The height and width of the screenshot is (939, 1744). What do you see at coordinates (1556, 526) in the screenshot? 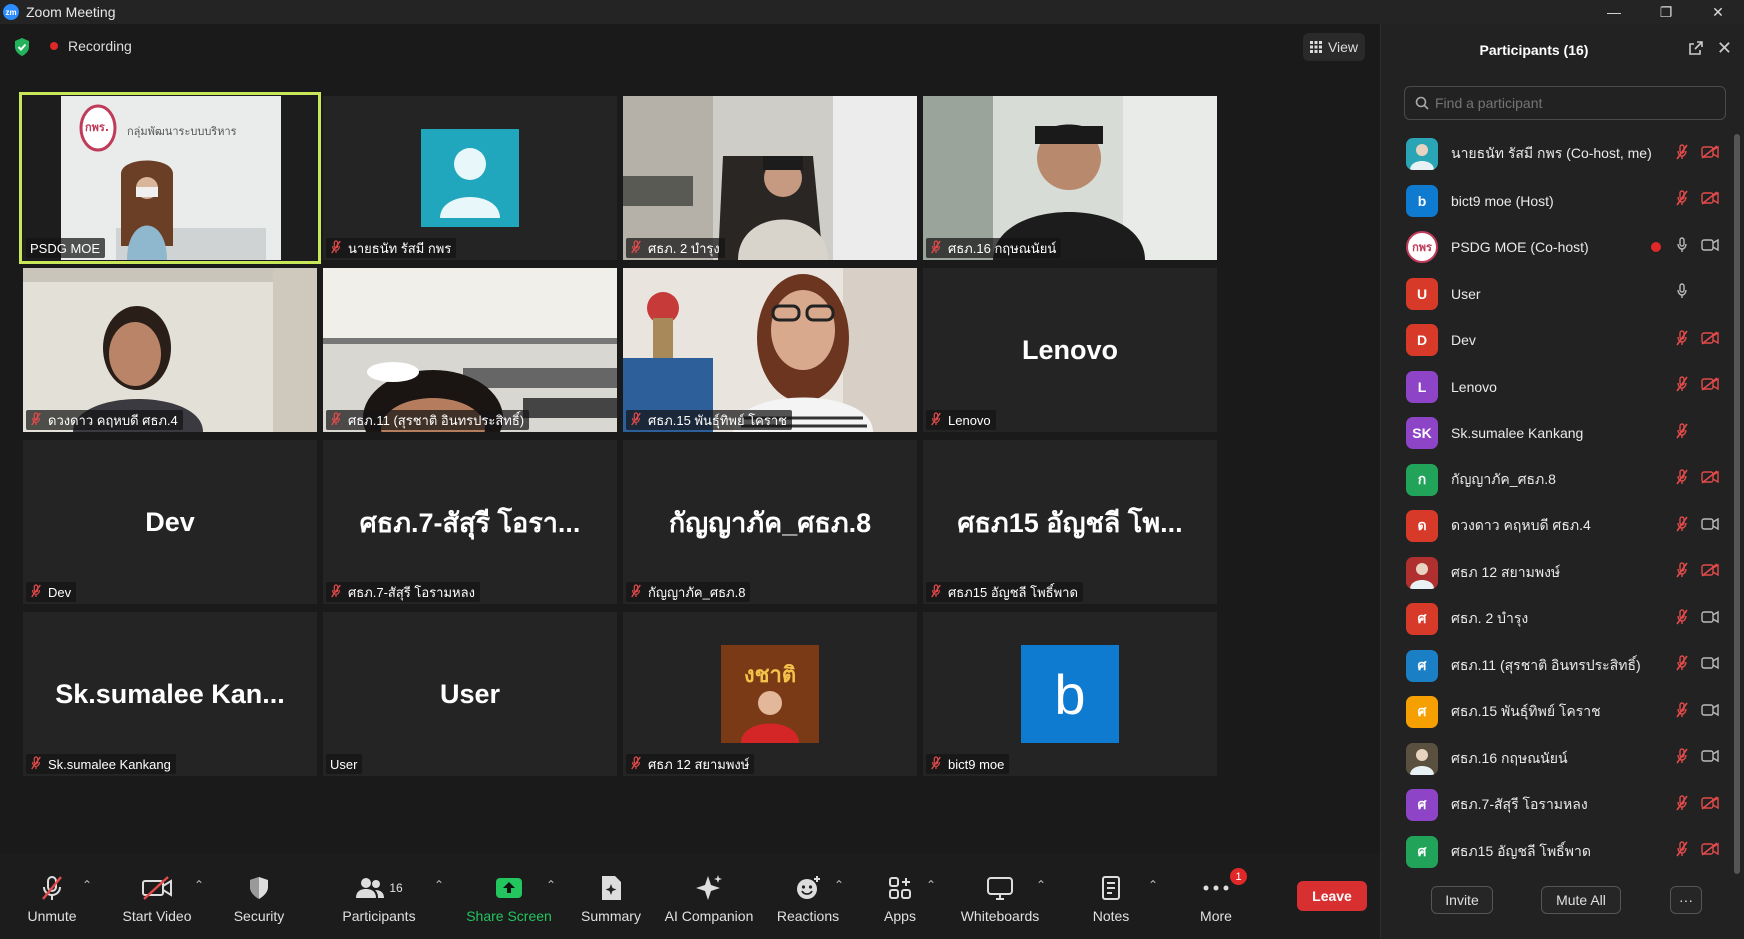
I see `participant-row: ด ดวงดาว คฤหบดี ศธภ.4` at bounding box center [1556, 526].